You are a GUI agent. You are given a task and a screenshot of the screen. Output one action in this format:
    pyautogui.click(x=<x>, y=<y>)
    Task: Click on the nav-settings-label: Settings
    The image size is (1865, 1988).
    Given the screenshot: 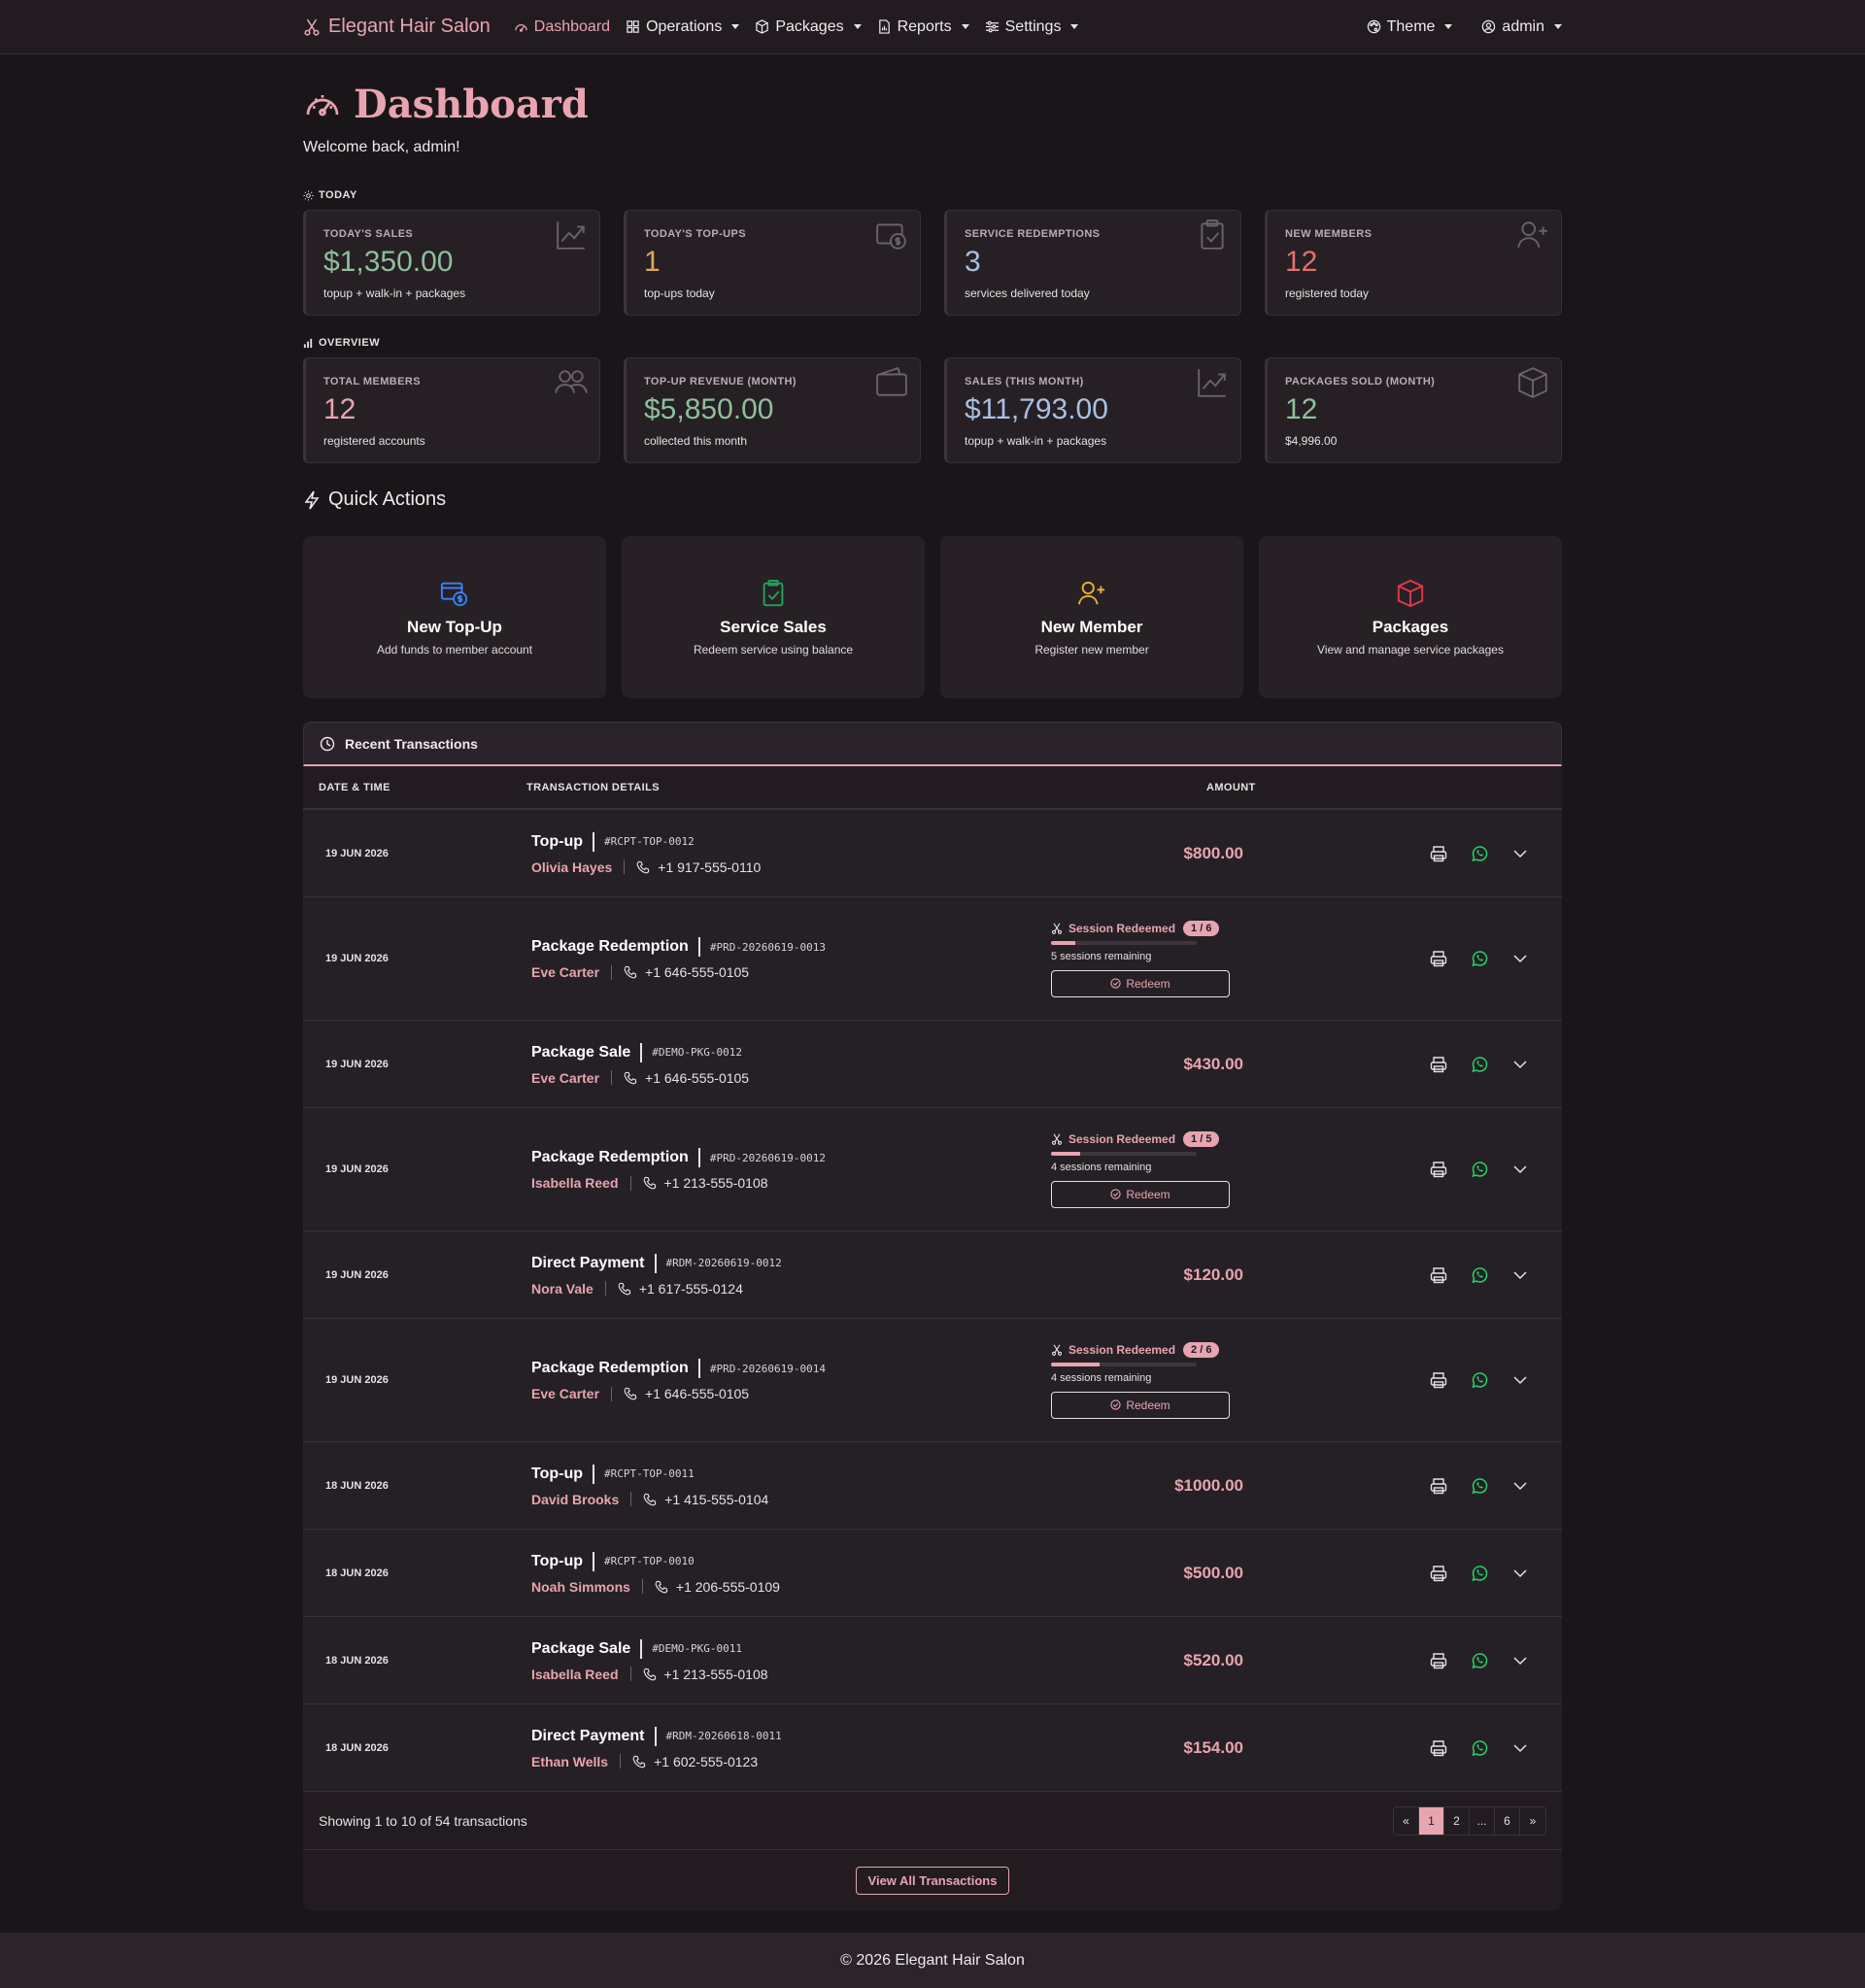 What is the action you would take?
    pyautogui.click(x=1033, y=26)
    